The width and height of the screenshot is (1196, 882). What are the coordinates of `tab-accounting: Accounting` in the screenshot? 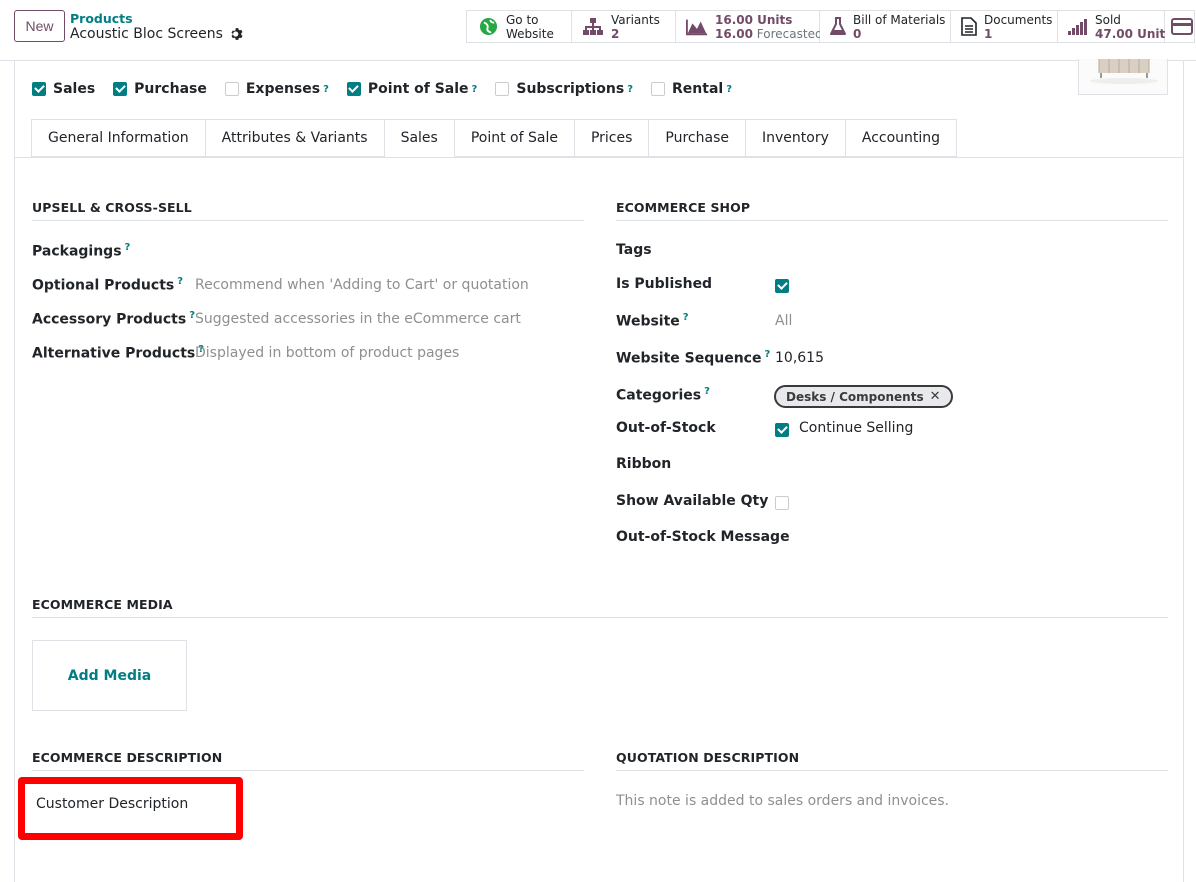 It's located at (901, 138).